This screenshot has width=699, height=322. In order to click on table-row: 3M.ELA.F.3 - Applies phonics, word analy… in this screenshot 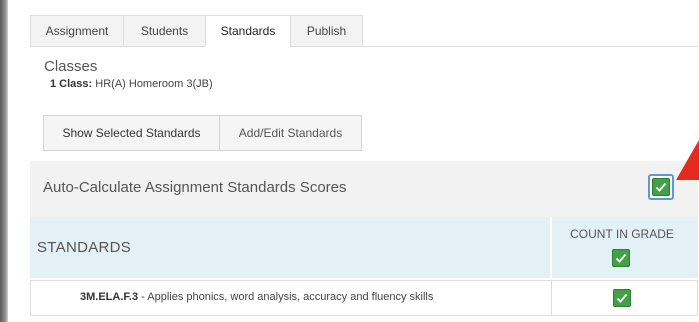, I will do `click(364, 298)`.